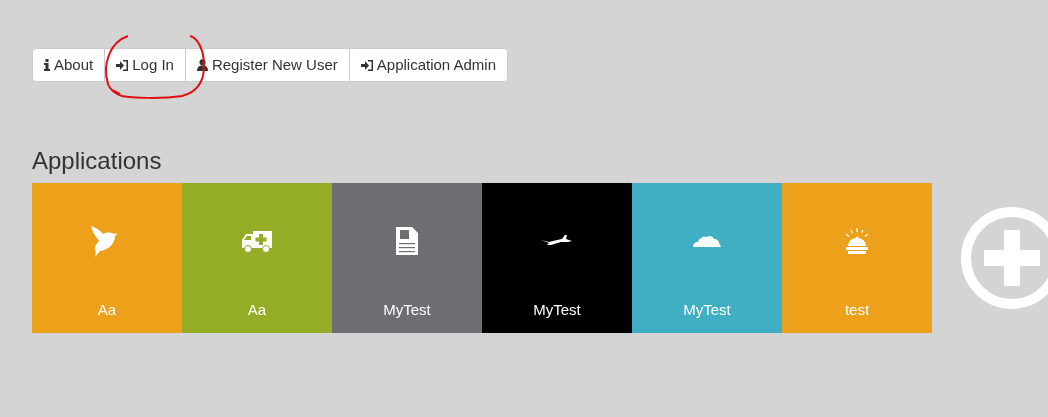 Image resolution: width=1048 pixels, height=417 pixels. Describe the element at coordinates (47, 65) in the screenshot. I see `info-icon` at that location.